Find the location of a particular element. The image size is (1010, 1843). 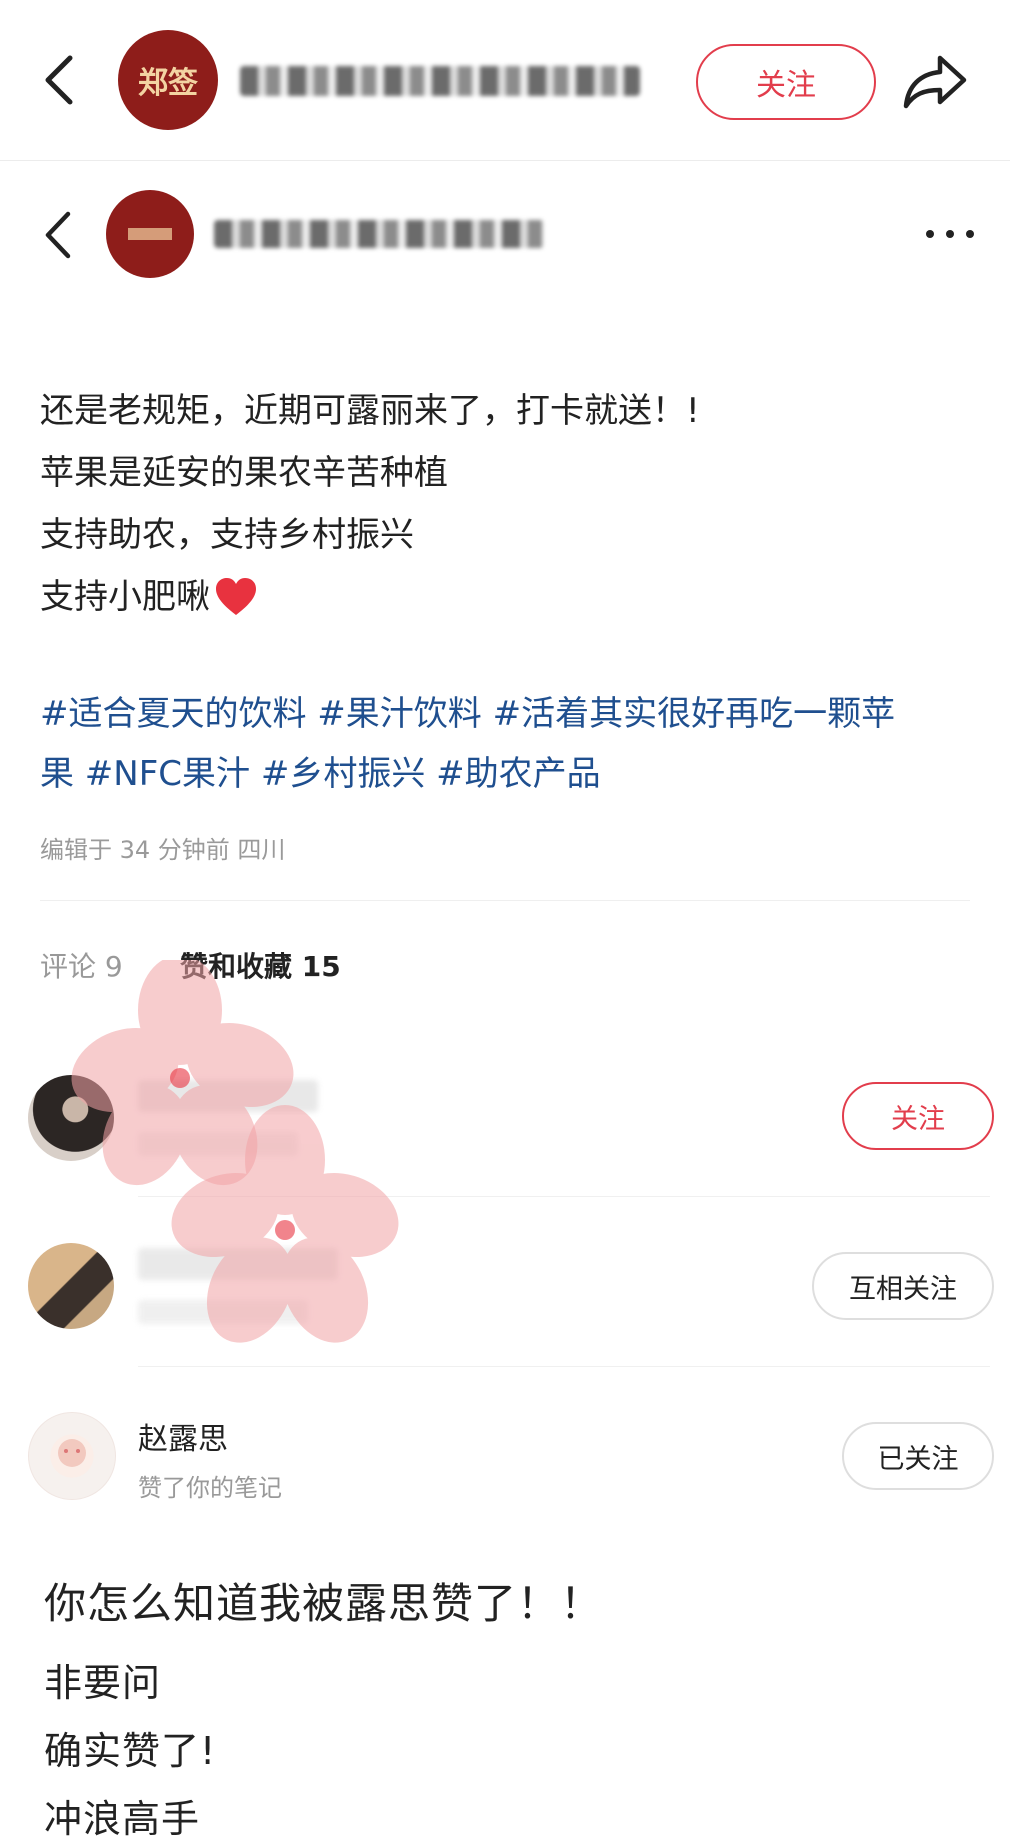

hashtag-line: 果 #NFC果汁 #乡村振兴 #助农产品 is located at coordinates (510, 774).